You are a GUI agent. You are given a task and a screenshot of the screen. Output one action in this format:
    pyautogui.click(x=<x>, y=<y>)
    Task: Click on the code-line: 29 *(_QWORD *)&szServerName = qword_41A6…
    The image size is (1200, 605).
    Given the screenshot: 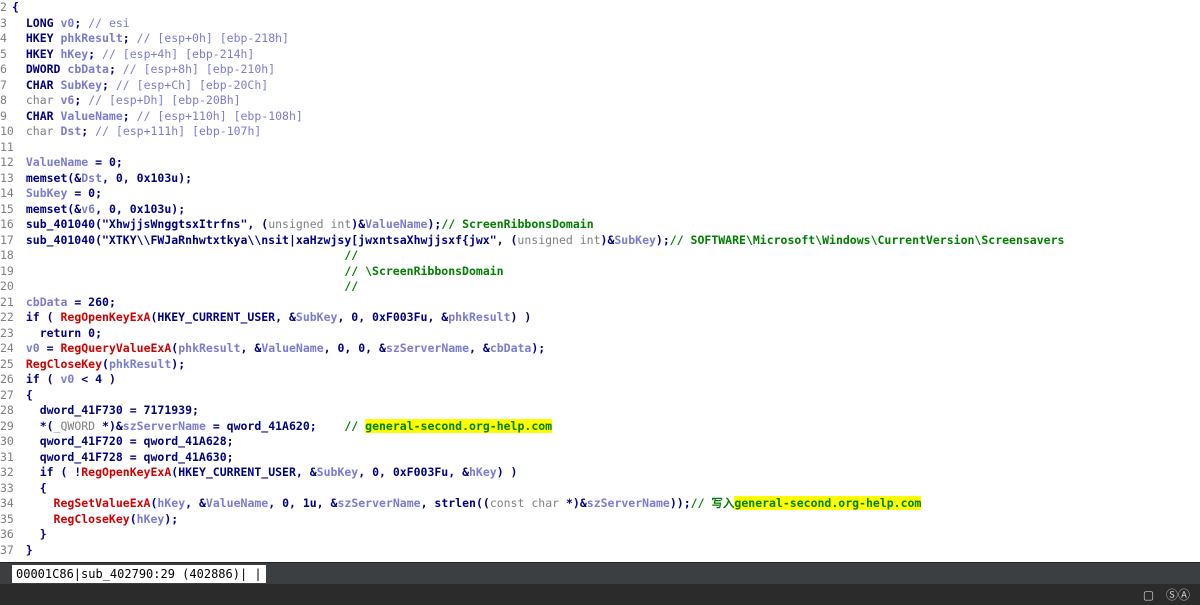 What is the action you would take?
    pyautogui.click(x=600, y=426)
    